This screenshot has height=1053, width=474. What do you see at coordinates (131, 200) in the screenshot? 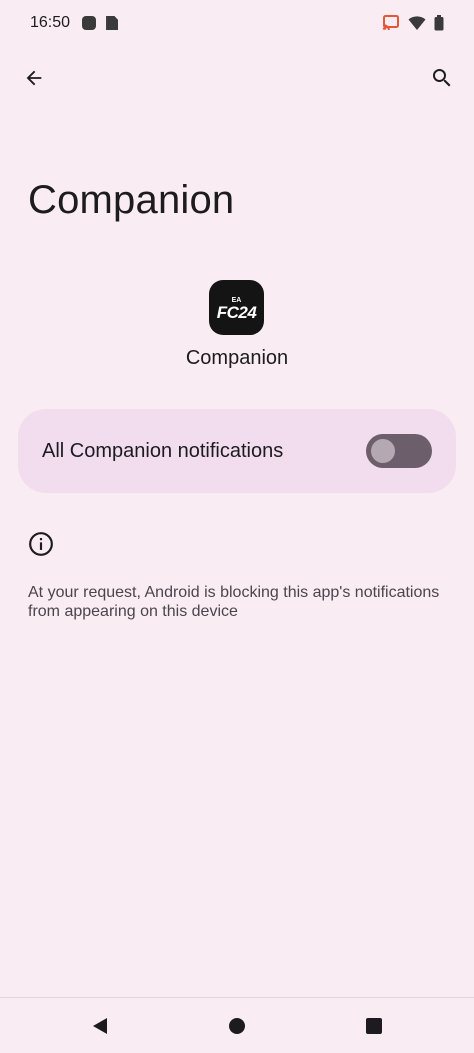
I see `page-title: Companion` at bounding box center [131, 200].